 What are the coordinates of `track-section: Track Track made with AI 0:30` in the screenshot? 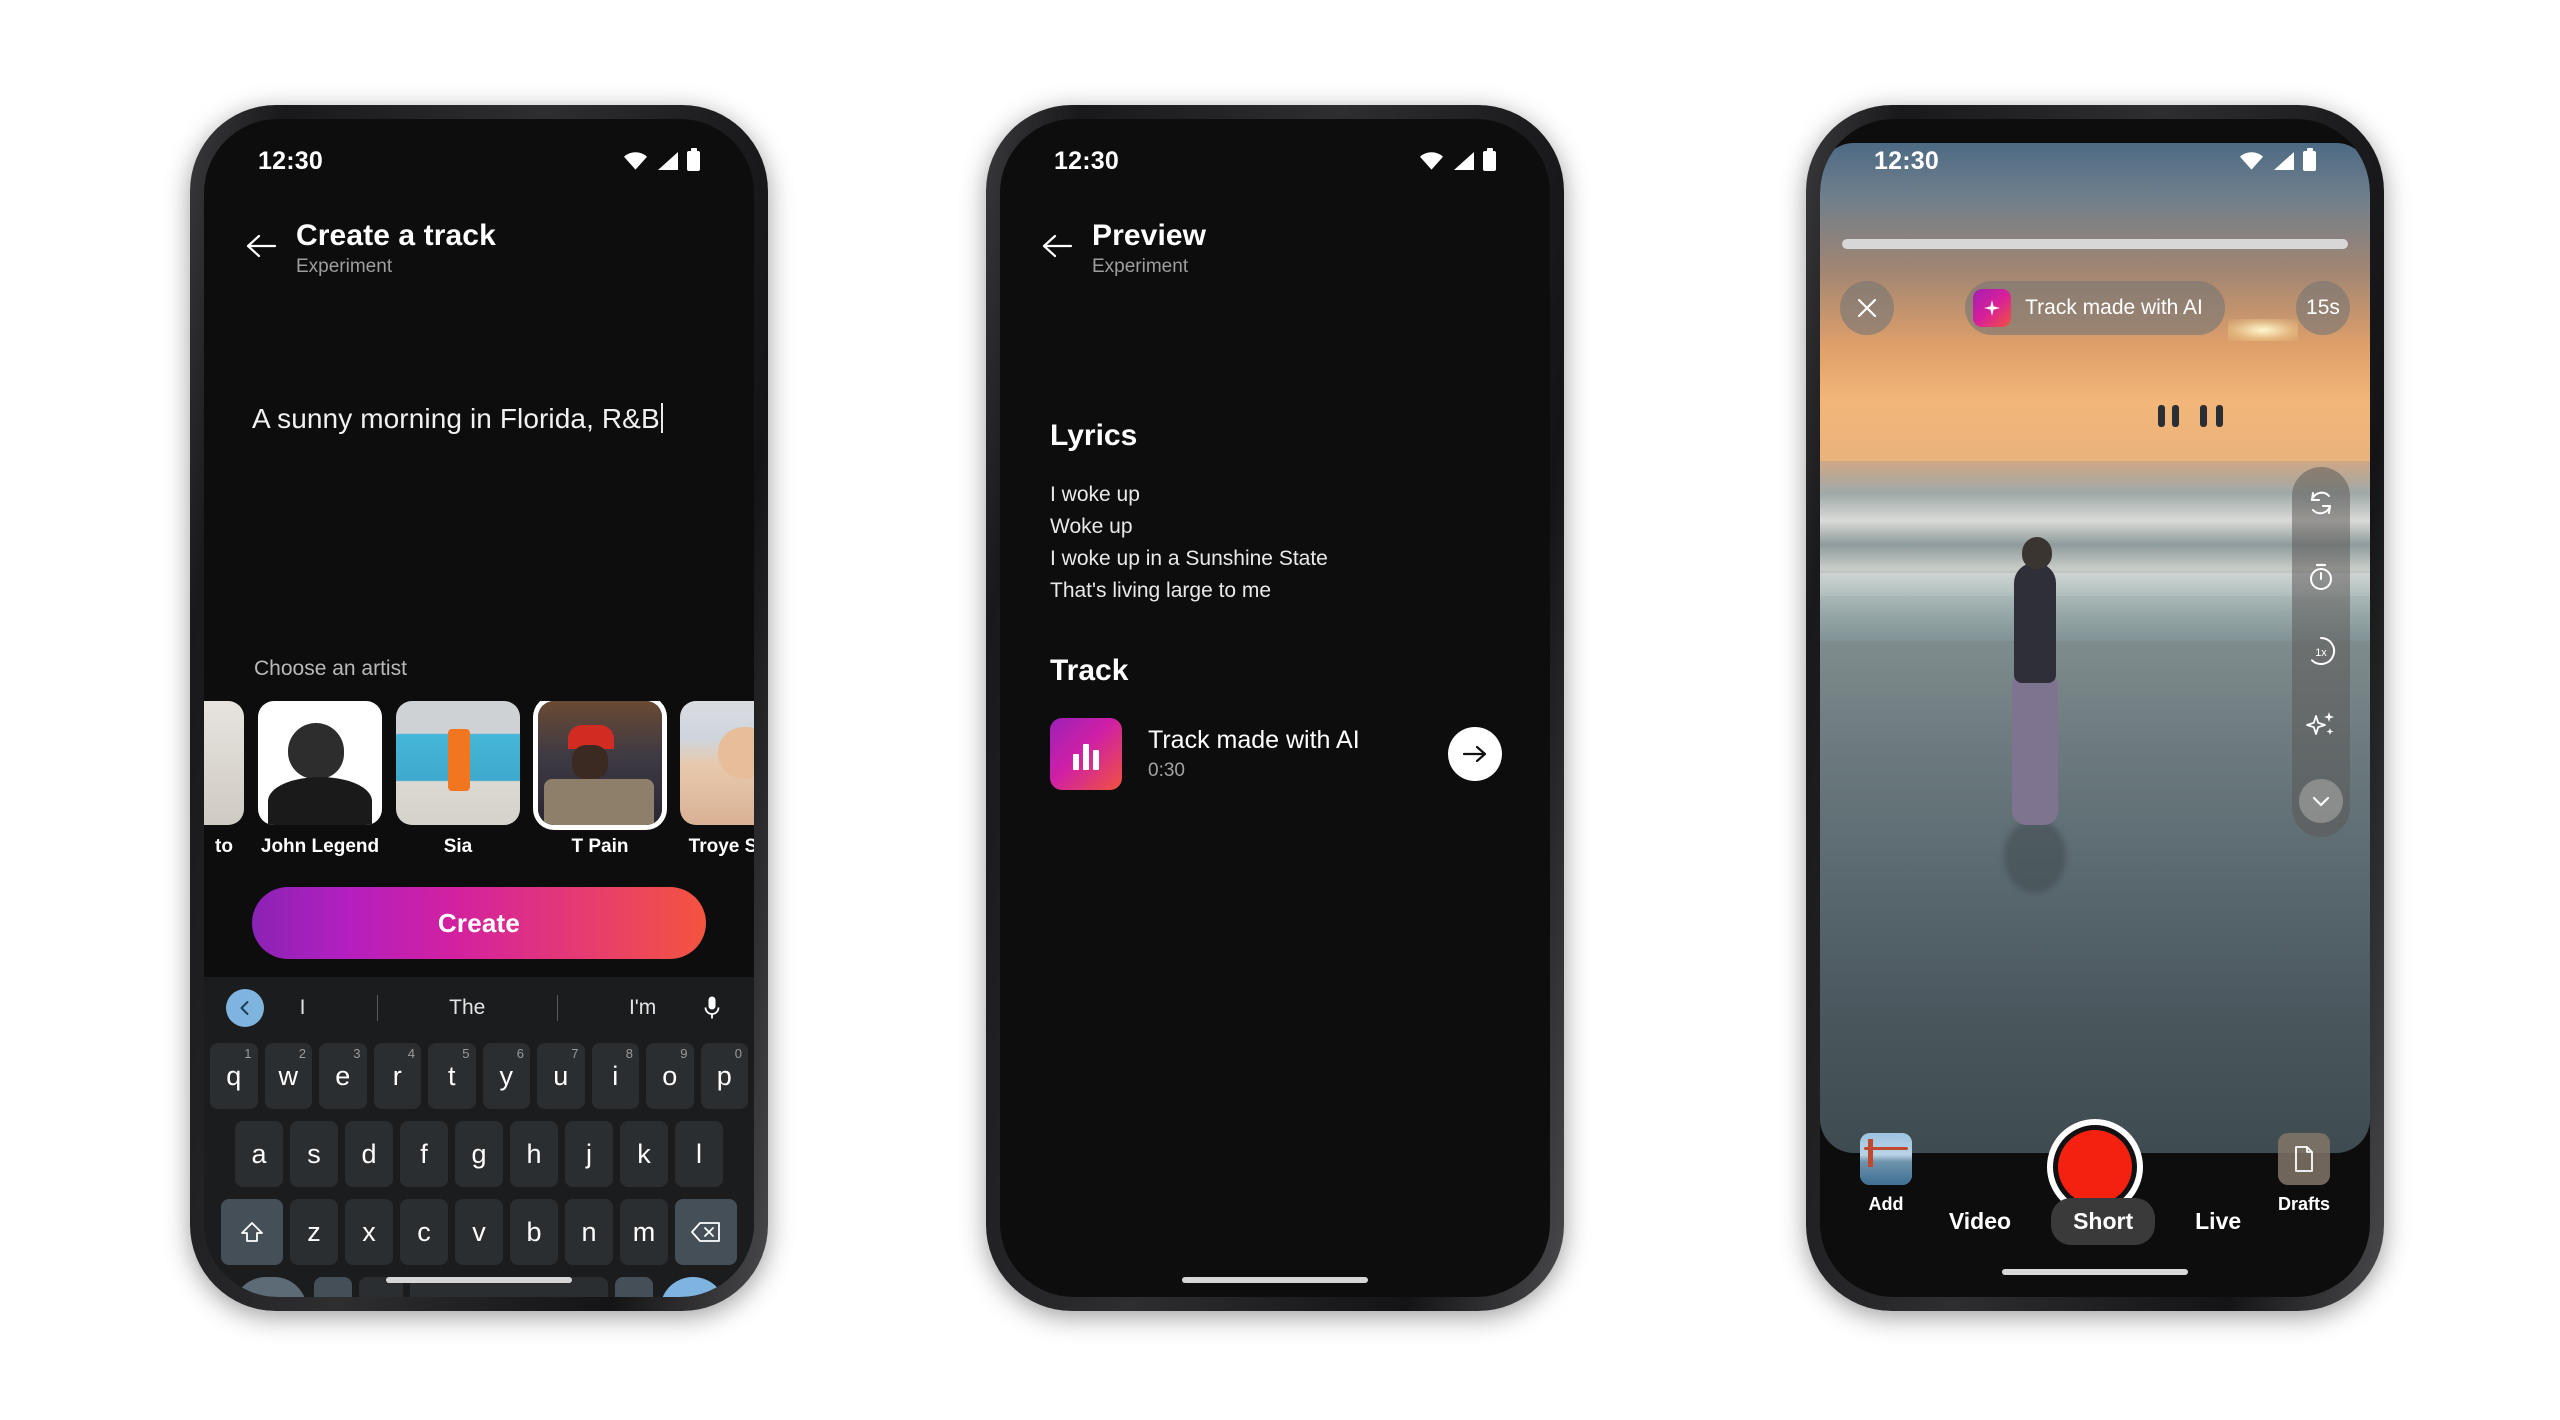 It's located at (1276, 722).